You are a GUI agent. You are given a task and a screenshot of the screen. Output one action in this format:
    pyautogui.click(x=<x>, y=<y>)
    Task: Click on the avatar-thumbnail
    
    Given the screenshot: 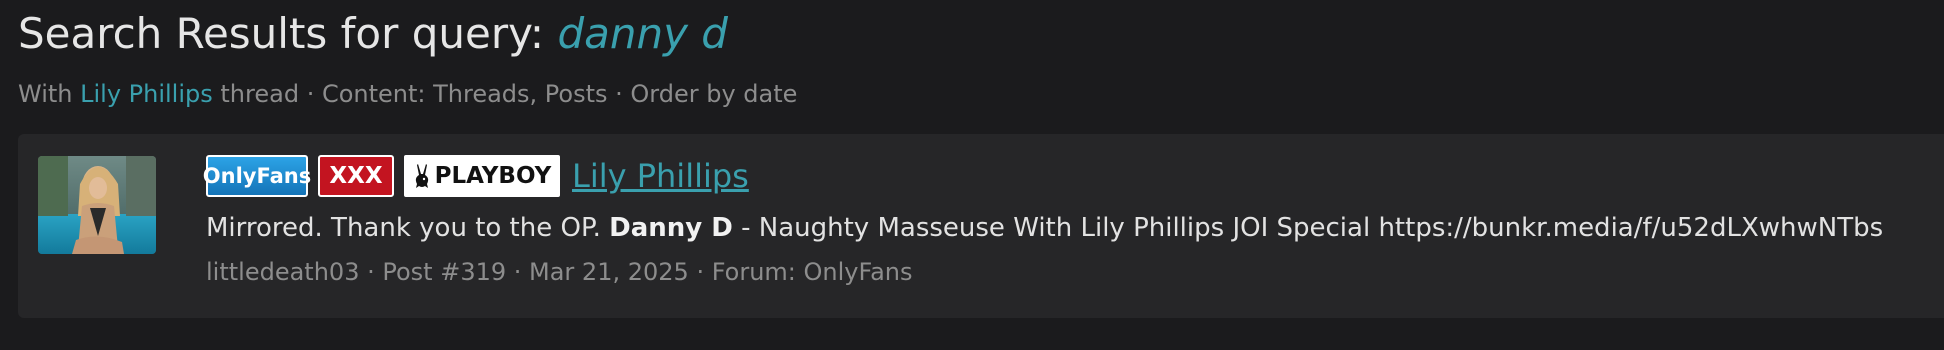 What is the action you would take?
    pyautogui.click(x=97, y=205)
    